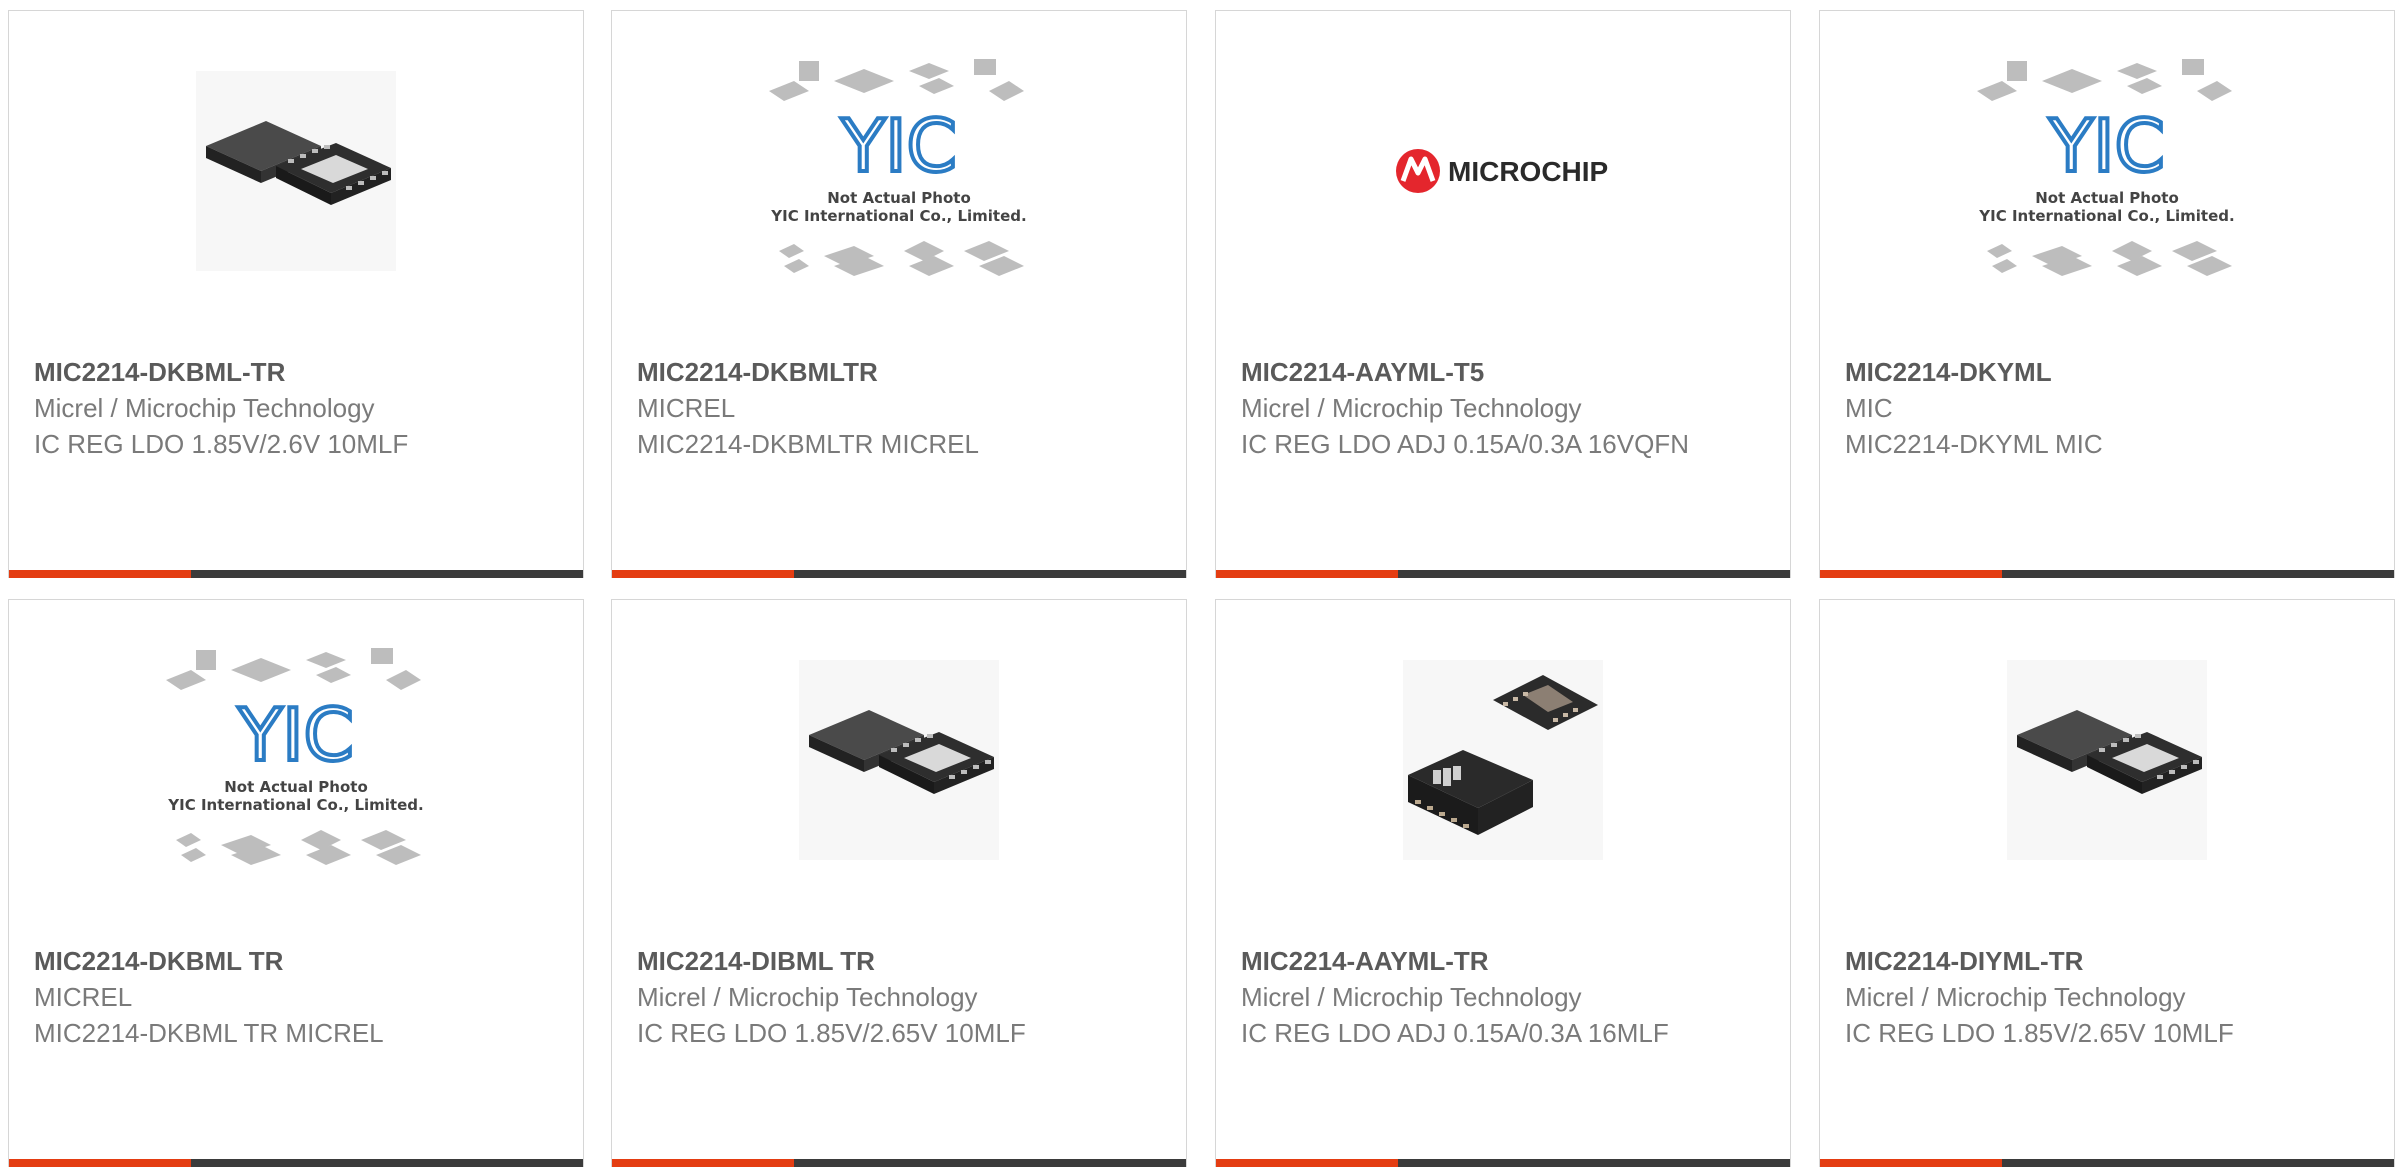 This screenshot has width=2400, height=1167. Describe the element at coordinates (1455, 1033) in the screenshot. I see `description: IC REG LDO ADJ 0.15A/0.3A 16MLF` at that location.